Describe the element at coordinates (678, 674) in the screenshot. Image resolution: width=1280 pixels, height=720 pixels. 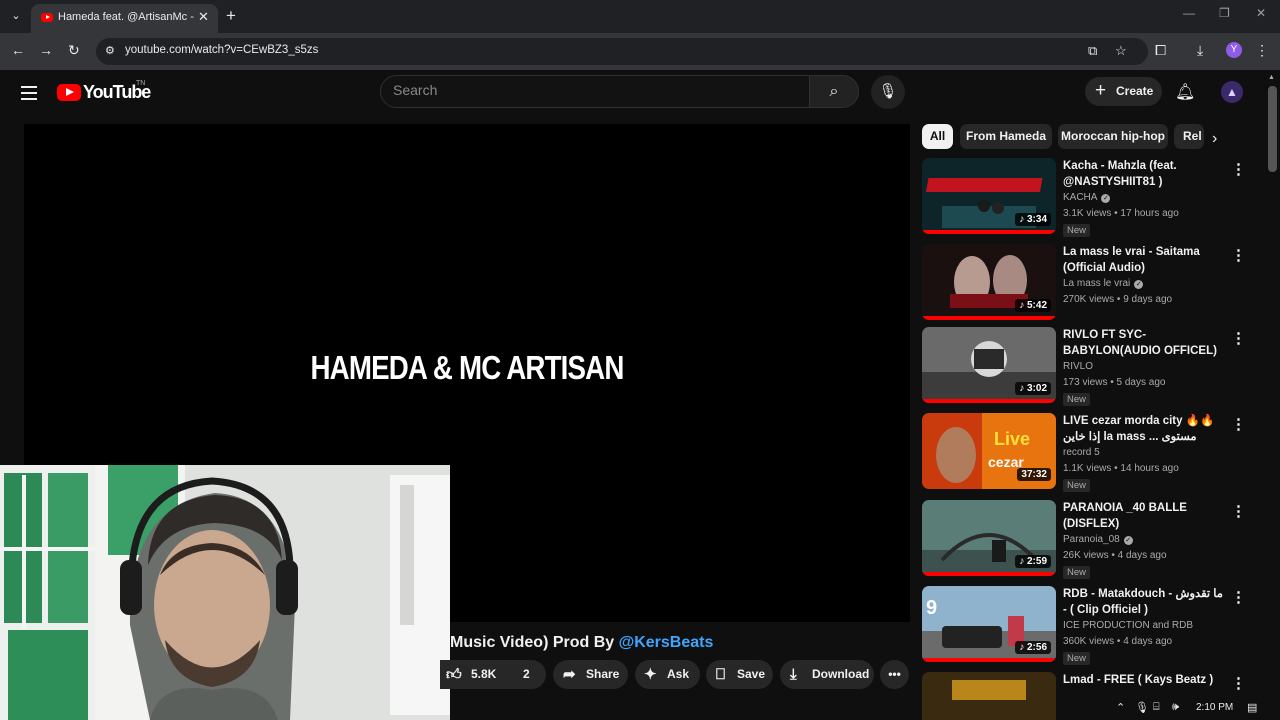
I see `ask-label: Ask` at that location.